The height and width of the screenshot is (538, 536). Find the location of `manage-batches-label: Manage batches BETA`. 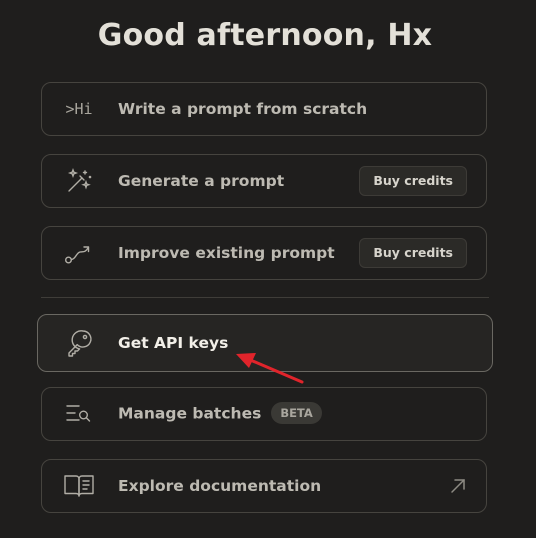

manage-batches-label: Manage batches BETA is located at coordinates (220, 413).